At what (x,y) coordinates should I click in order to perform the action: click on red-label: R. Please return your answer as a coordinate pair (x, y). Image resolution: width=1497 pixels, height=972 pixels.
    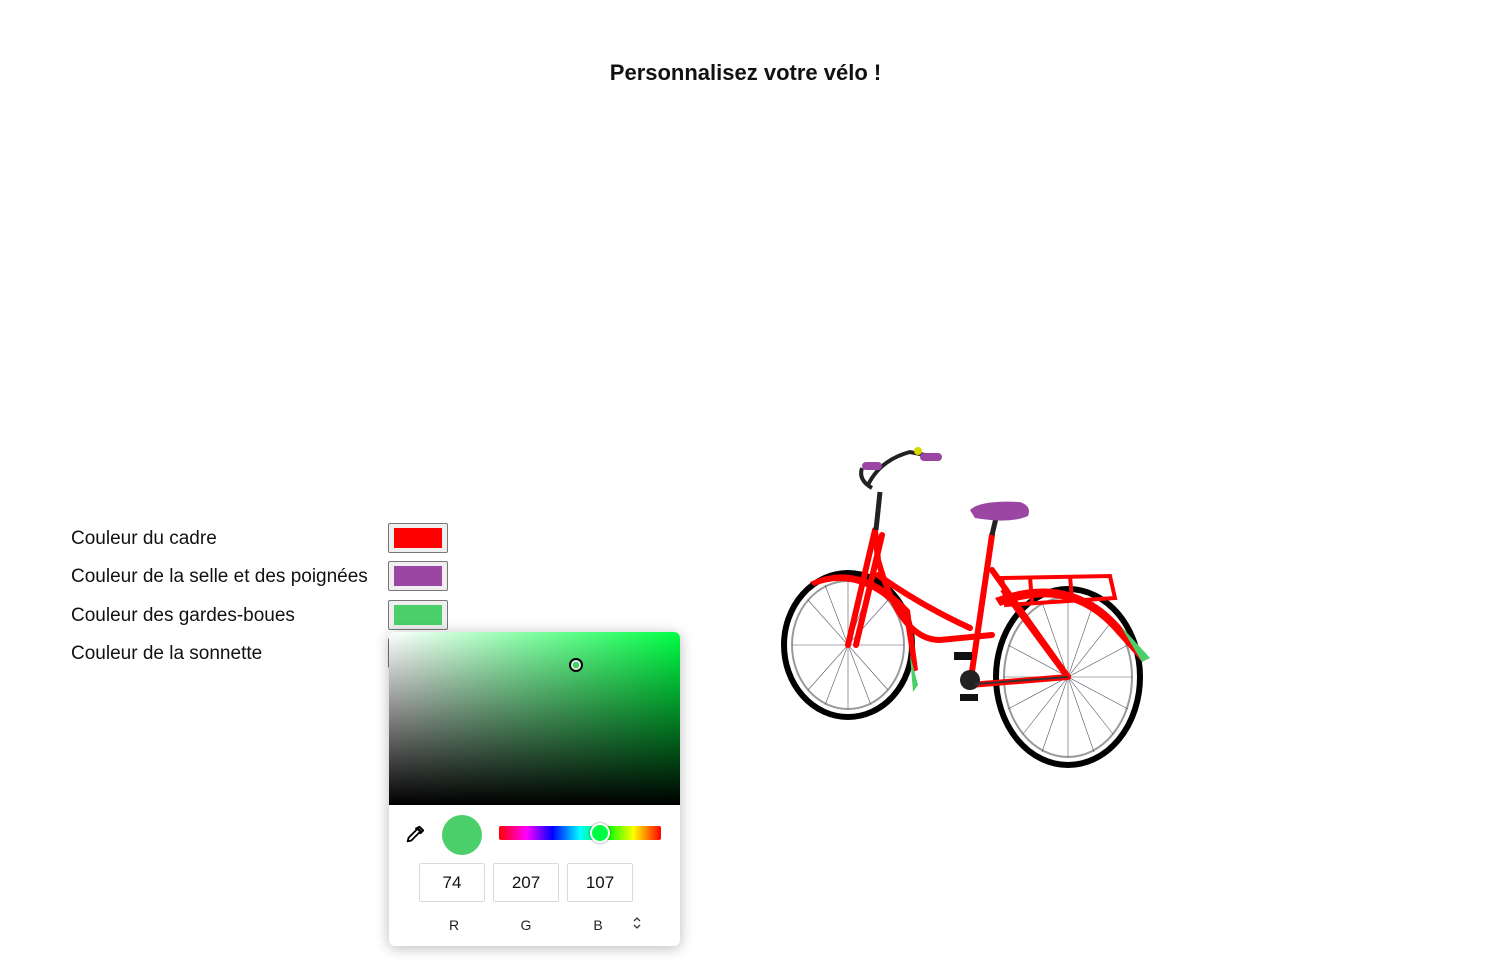
    Looking at the image, I should click on (454, 925).